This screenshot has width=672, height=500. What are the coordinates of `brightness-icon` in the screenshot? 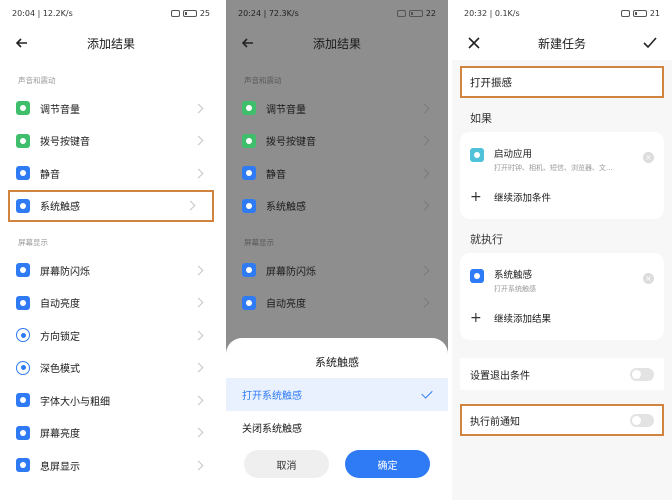 It's located at (23, 432).